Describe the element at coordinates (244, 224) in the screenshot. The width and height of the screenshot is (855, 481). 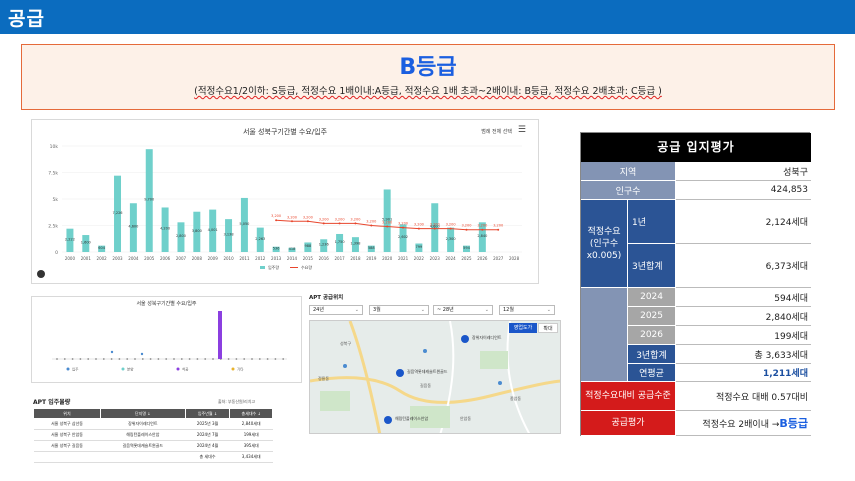
I see `bar-data-label: 5,050` at that location.